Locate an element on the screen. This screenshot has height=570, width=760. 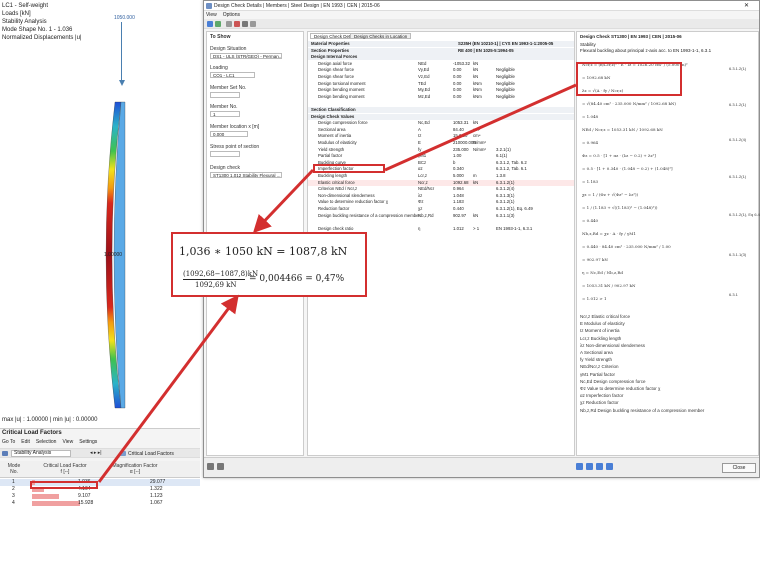
cell-s: Design torsional moment is located at coordinates (342, 83).